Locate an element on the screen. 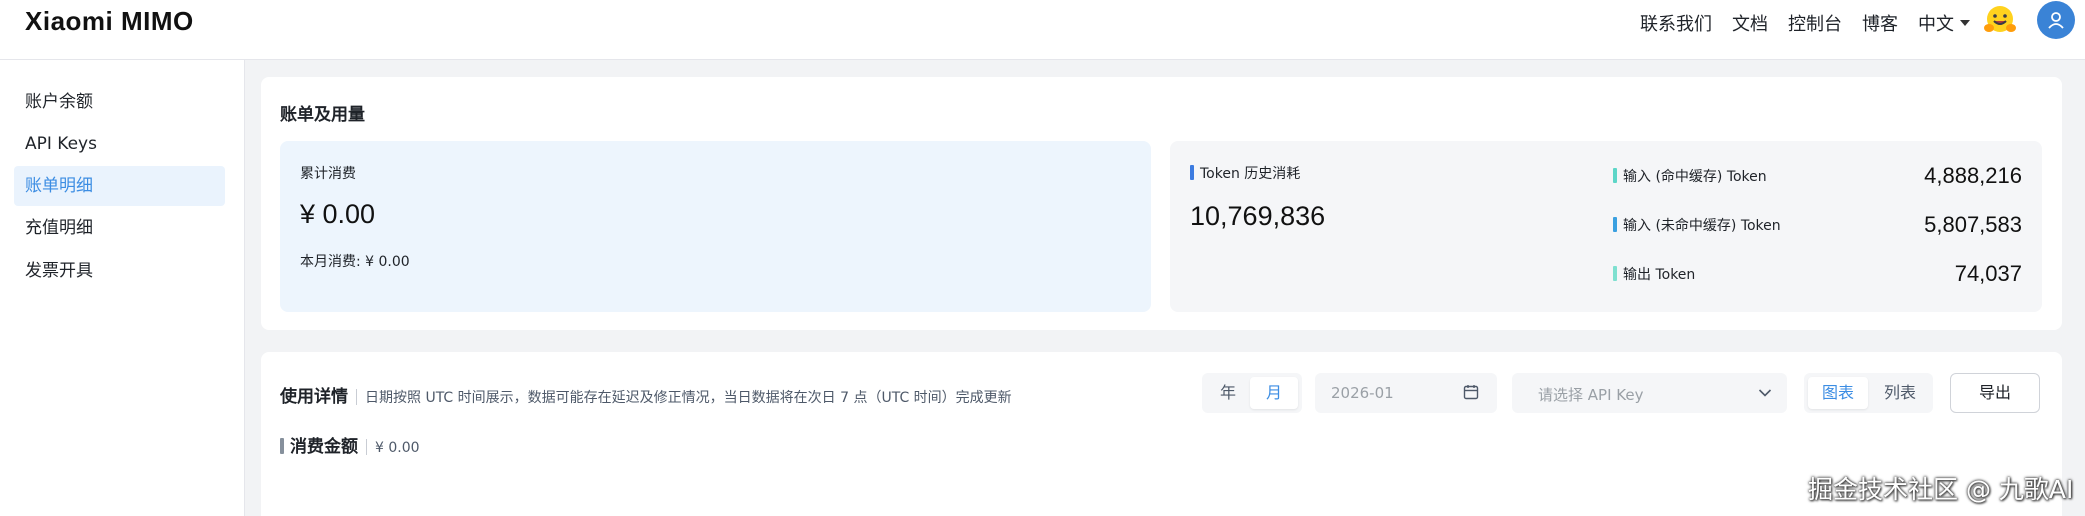 This screenshot has height=516, width=2085. user-avatar-icon is located at coordinates (2056, 20).